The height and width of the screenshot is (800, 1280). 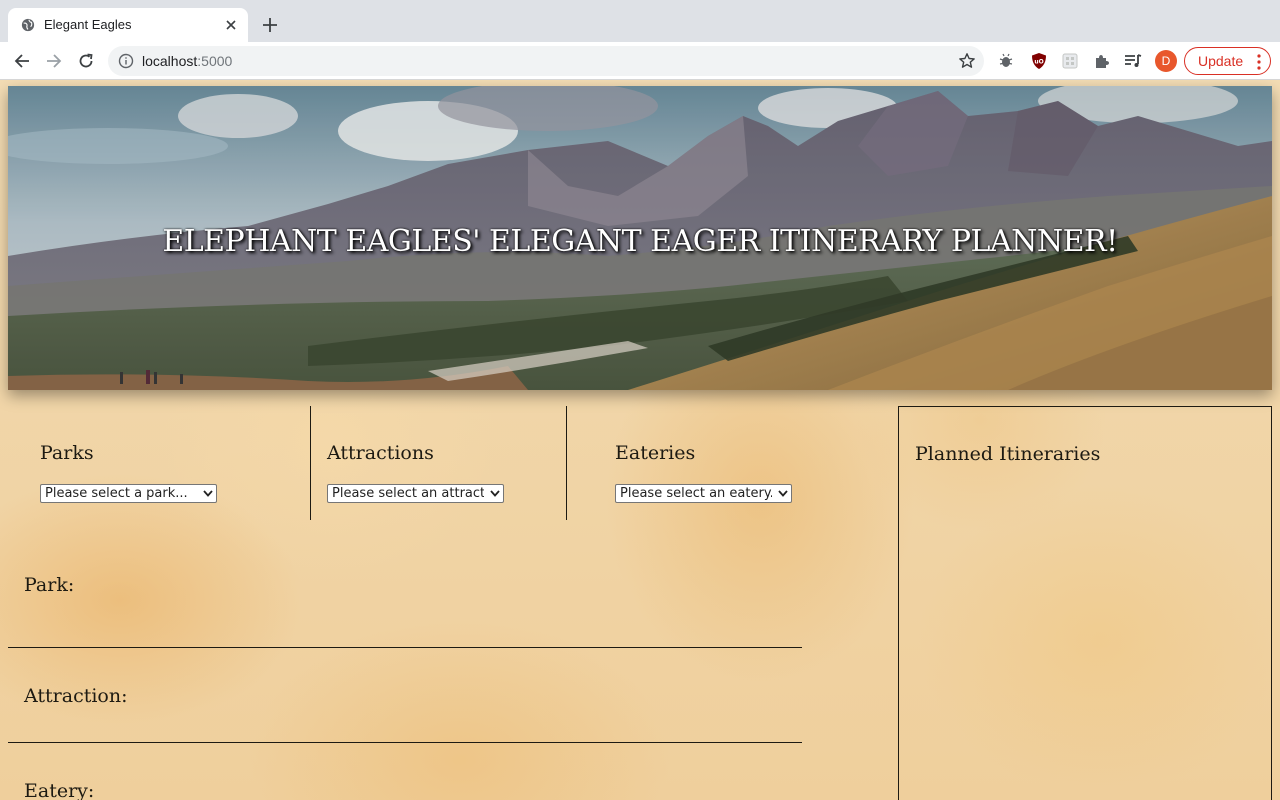 I want to click on browser-toolbar: localhost:5000 uO D Update, so click(x=640, y=61).